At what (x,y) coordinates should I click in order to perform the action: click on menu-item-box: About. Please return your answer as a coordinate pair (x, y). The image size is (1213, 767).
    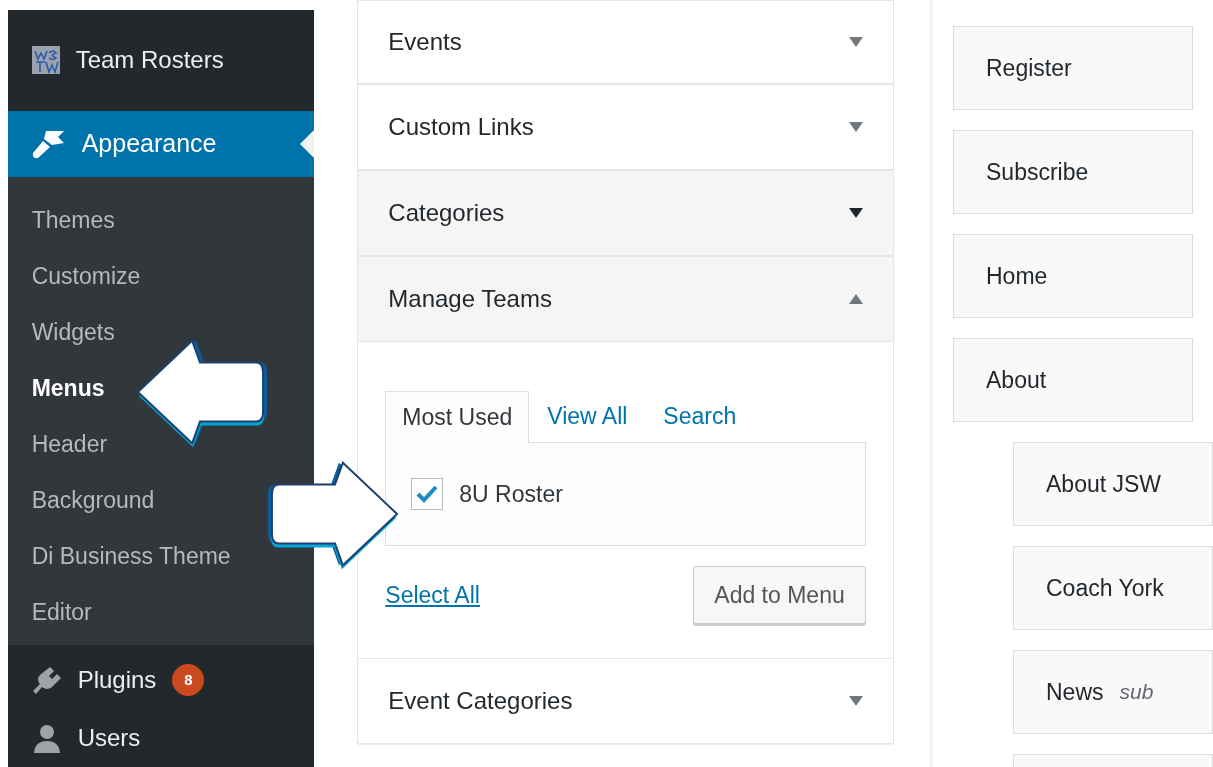
    Looking at the image, I should click on (1073, 380).